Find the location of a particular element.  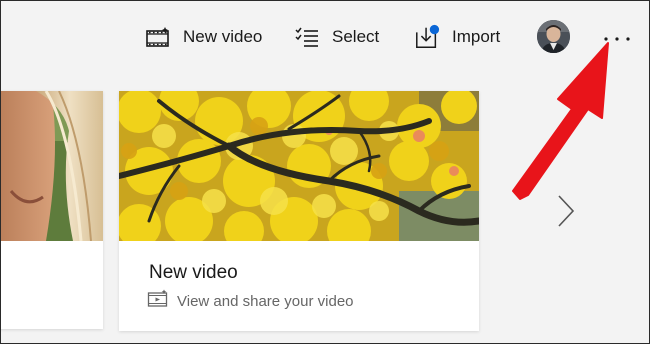

select-button: Select is located at coordinates (336, 37).